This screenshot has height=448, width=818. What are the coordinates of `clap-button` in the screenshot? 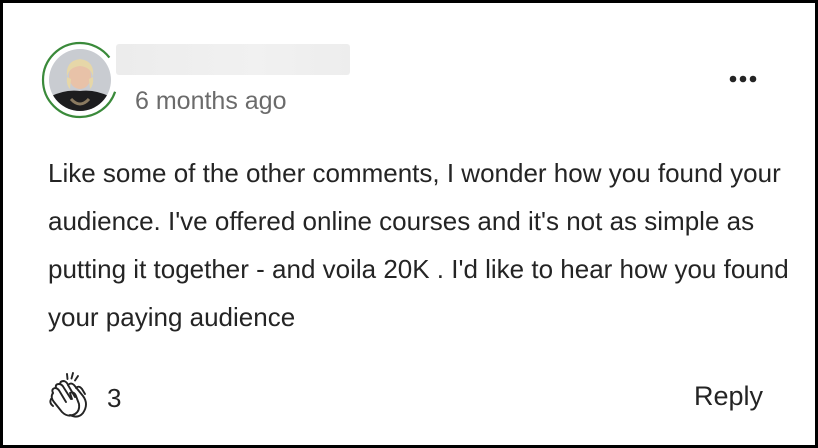 It's located at (72, 396).